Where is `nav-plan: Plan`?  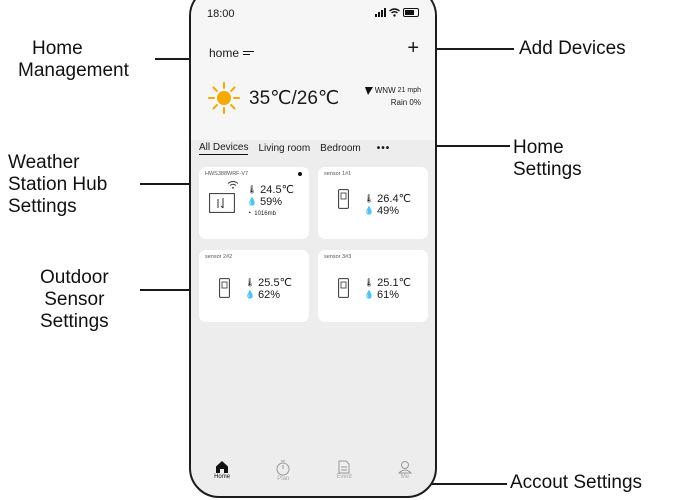
nav-plan: Plan is located at coordinates (283, 469).